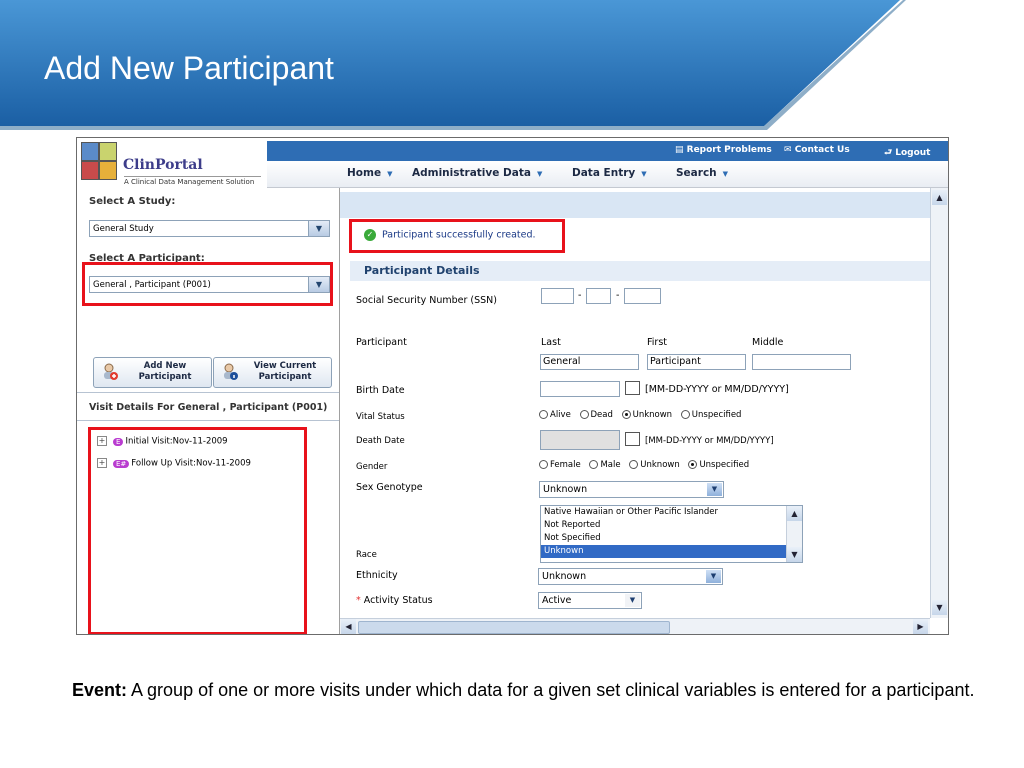  What do you see at coordinates (801, 362) in the screenshot?
I see `middle-name-input` at bounding box center [801, 362].